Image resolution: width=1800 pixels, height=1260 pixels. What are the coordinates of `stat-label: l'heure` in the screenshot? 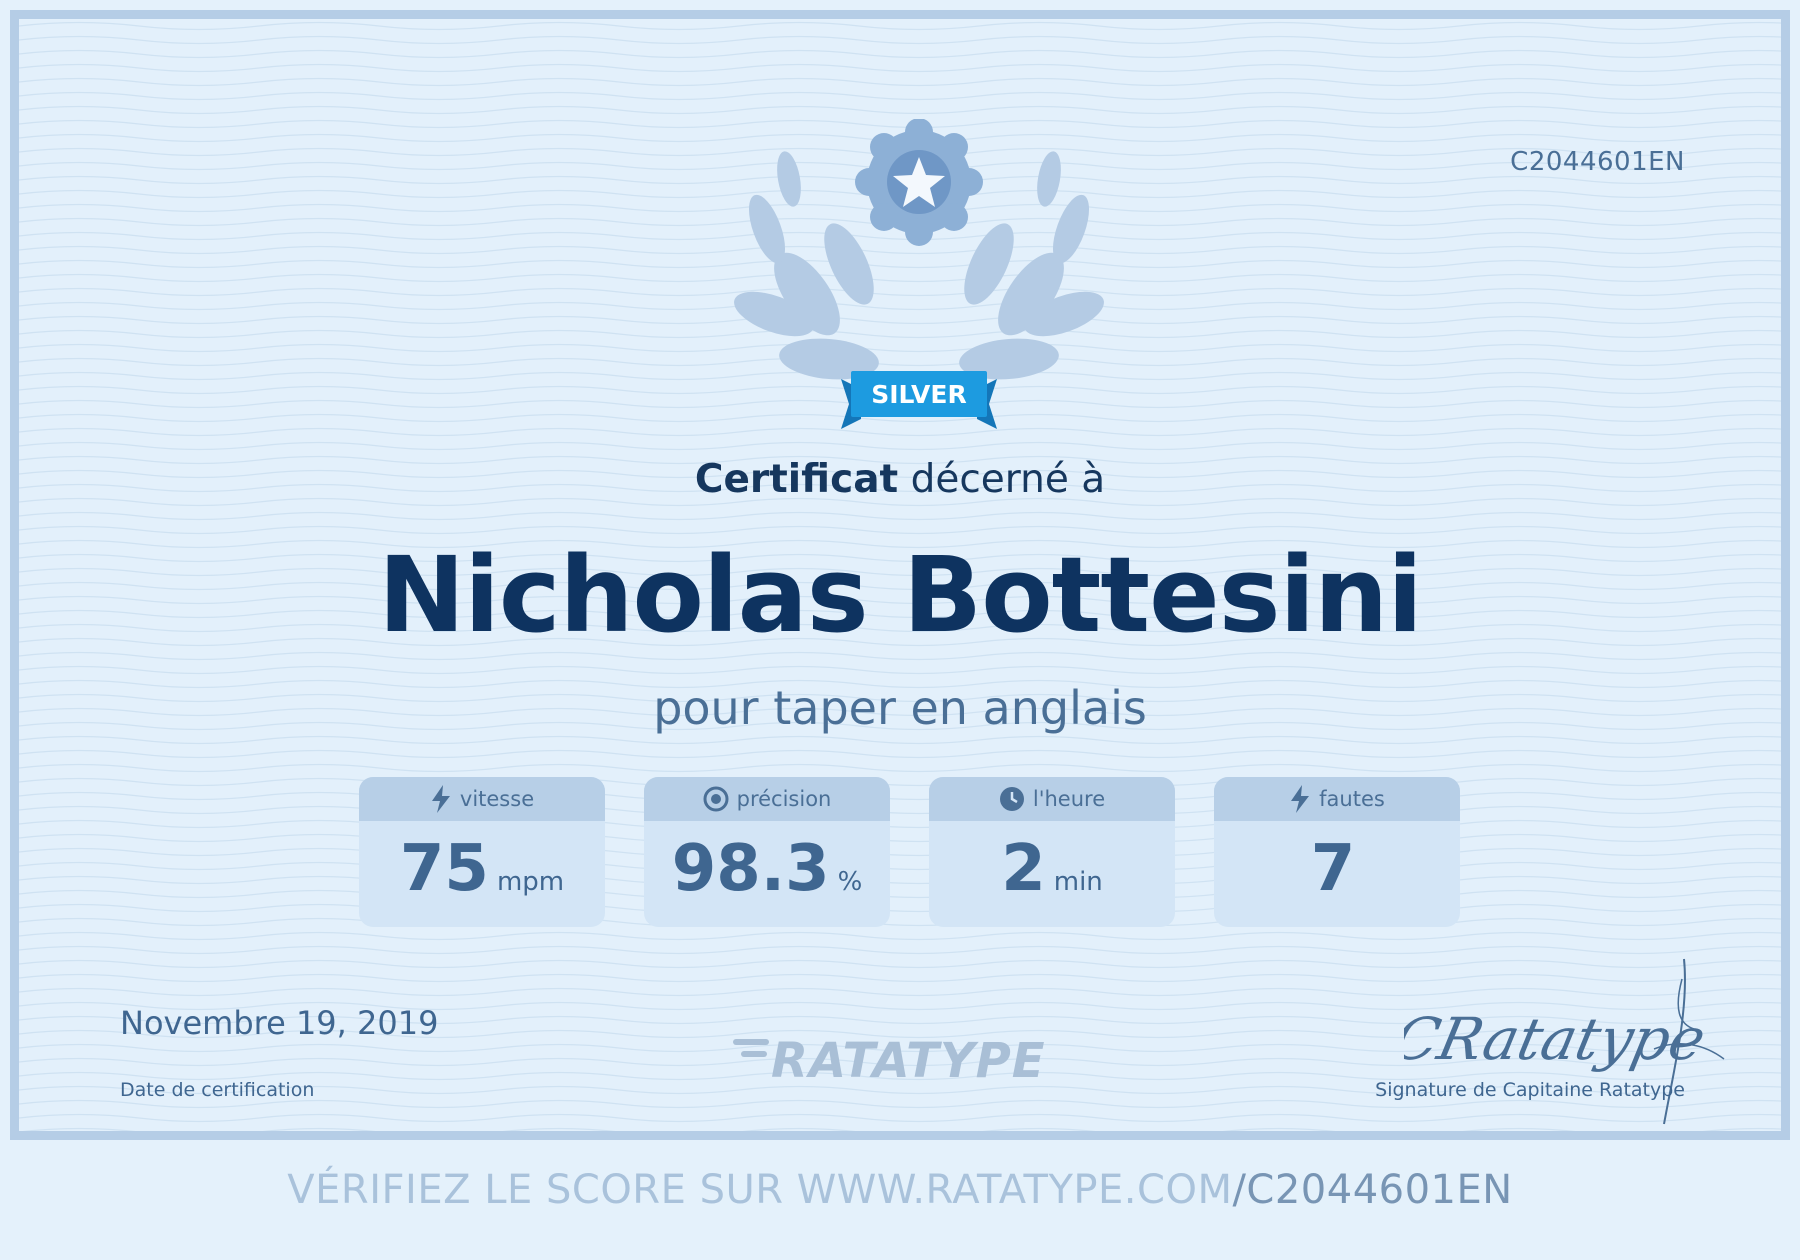 It's located at (1069, 799).